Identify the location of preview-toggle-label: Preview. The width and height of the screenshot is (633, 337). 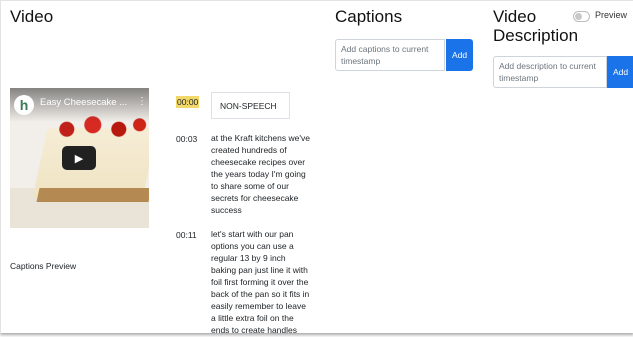
(611, 15).